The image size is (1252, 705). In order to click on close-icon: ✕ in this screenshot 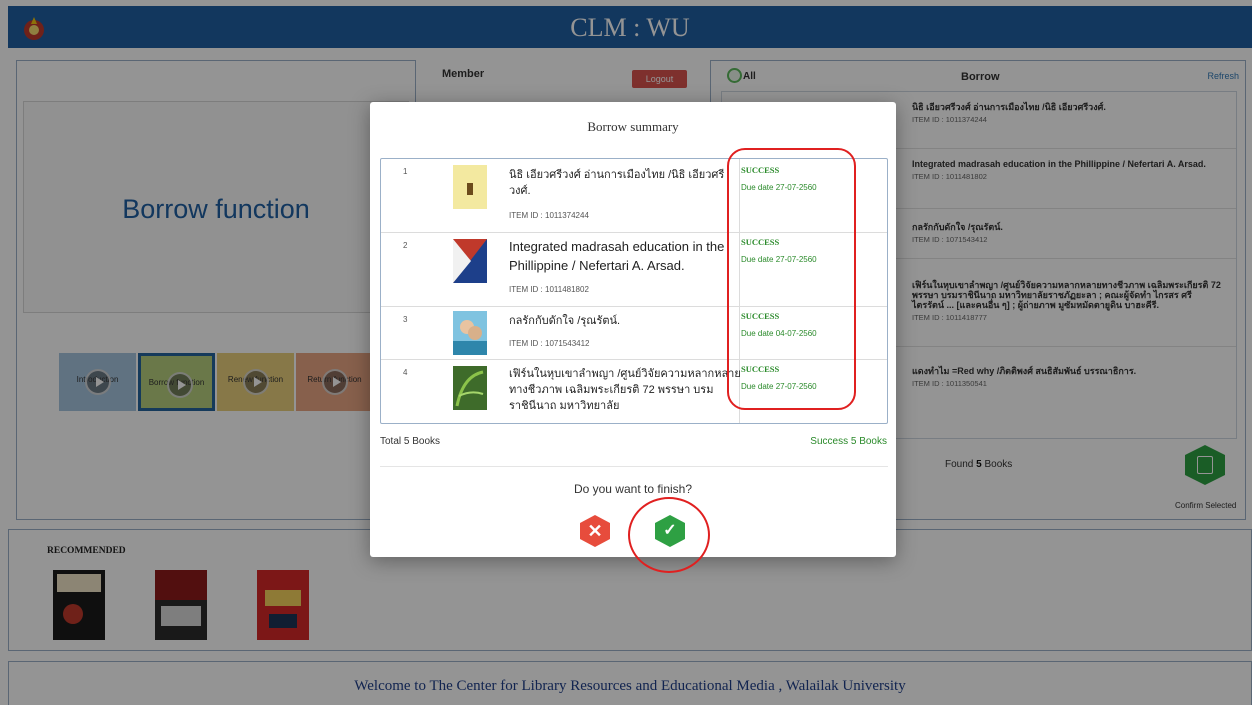, I will do `click(595, 531)`.